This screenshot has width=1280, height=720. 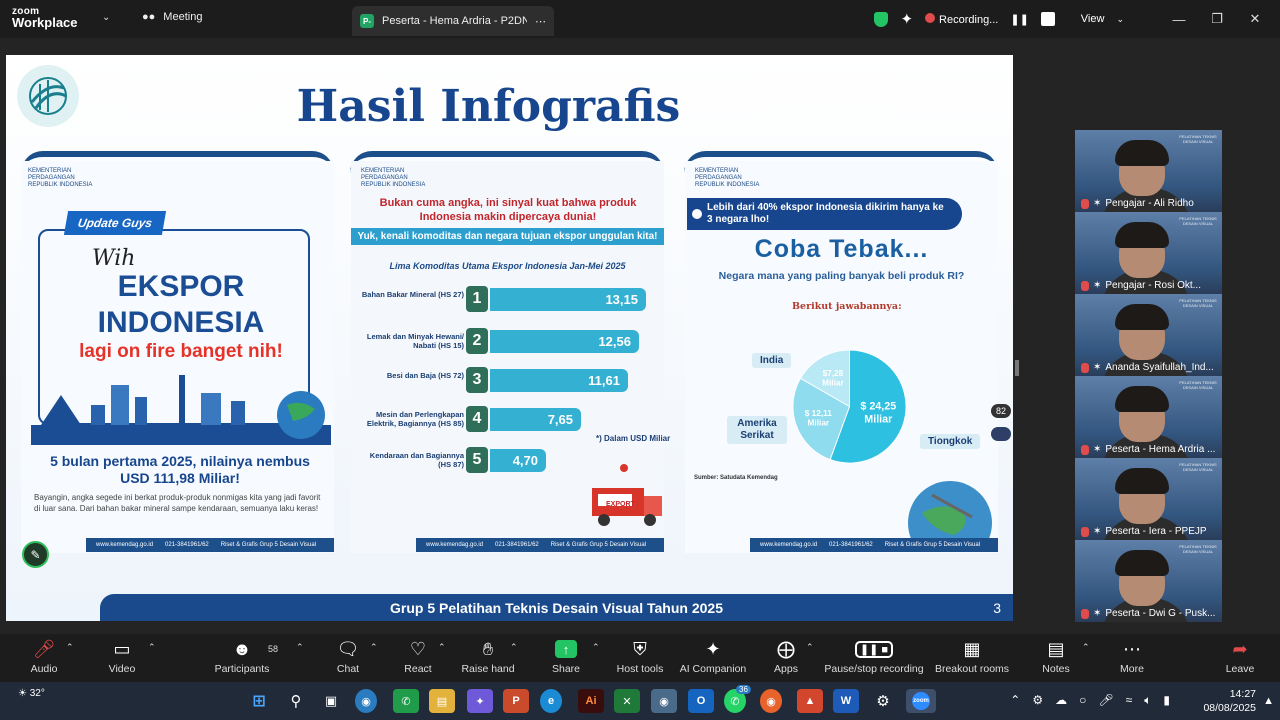 I want to click on copilot-icon: ✦, so click(x=480, y=701).